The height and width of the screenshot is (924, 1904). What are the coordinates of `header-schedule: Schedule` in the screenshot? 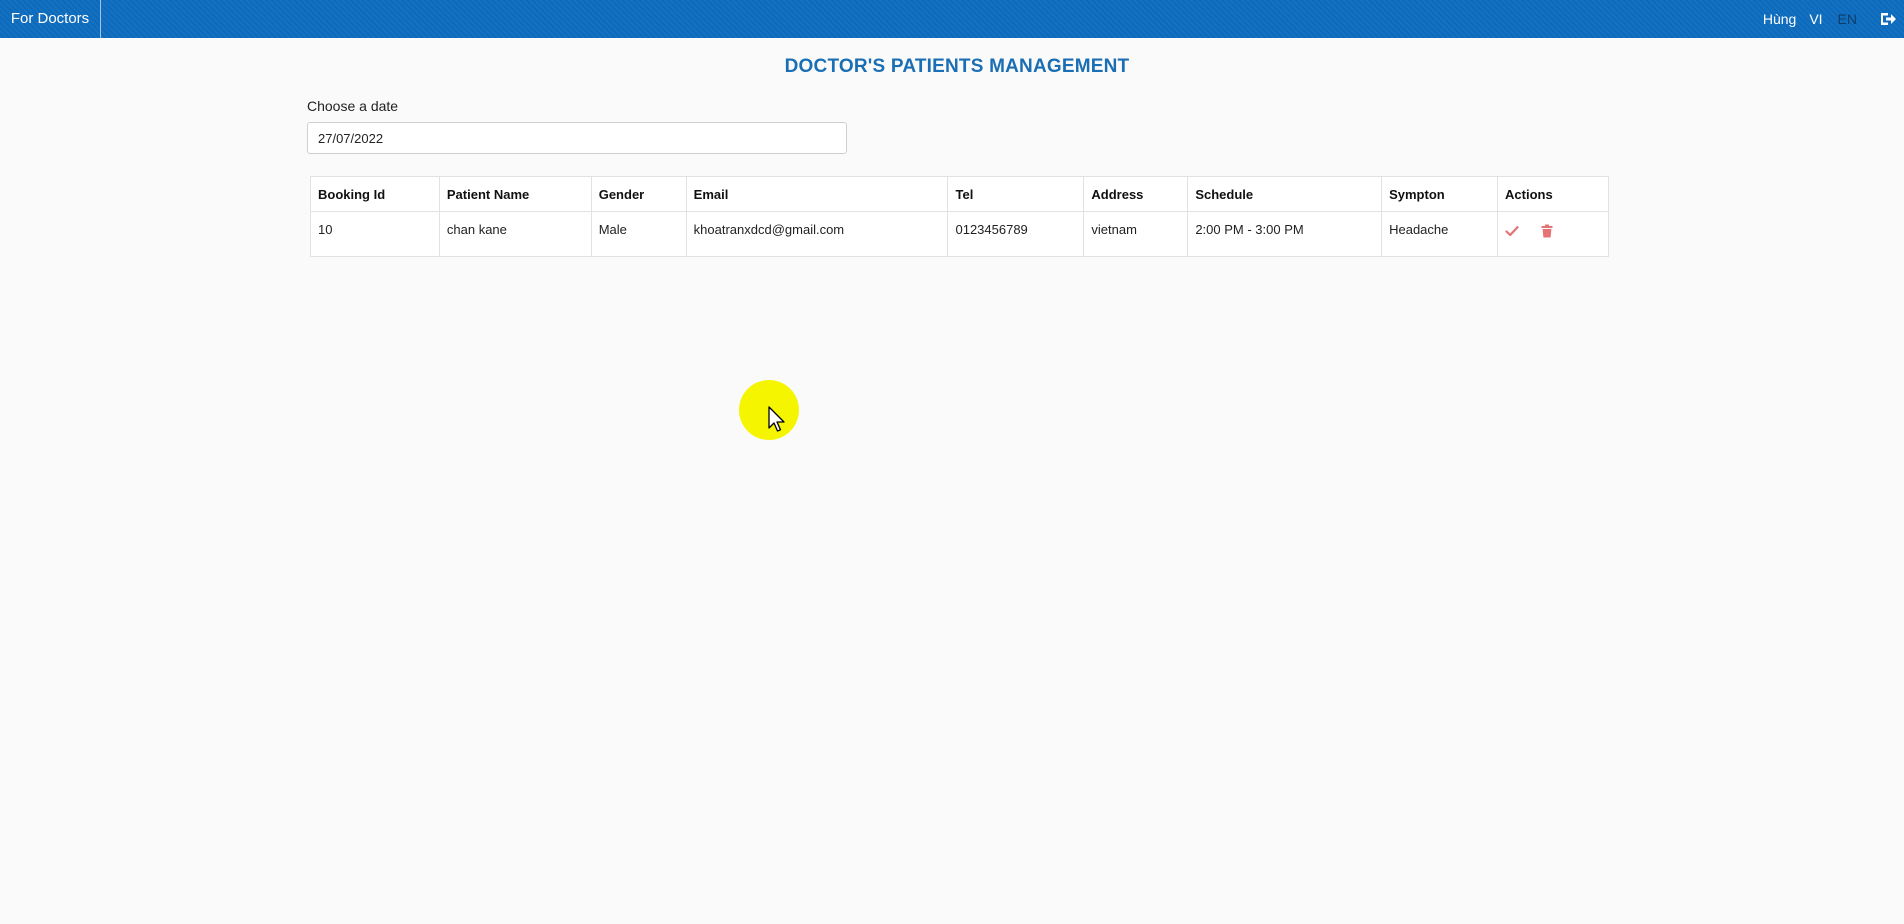 It's located at (1285, 194).